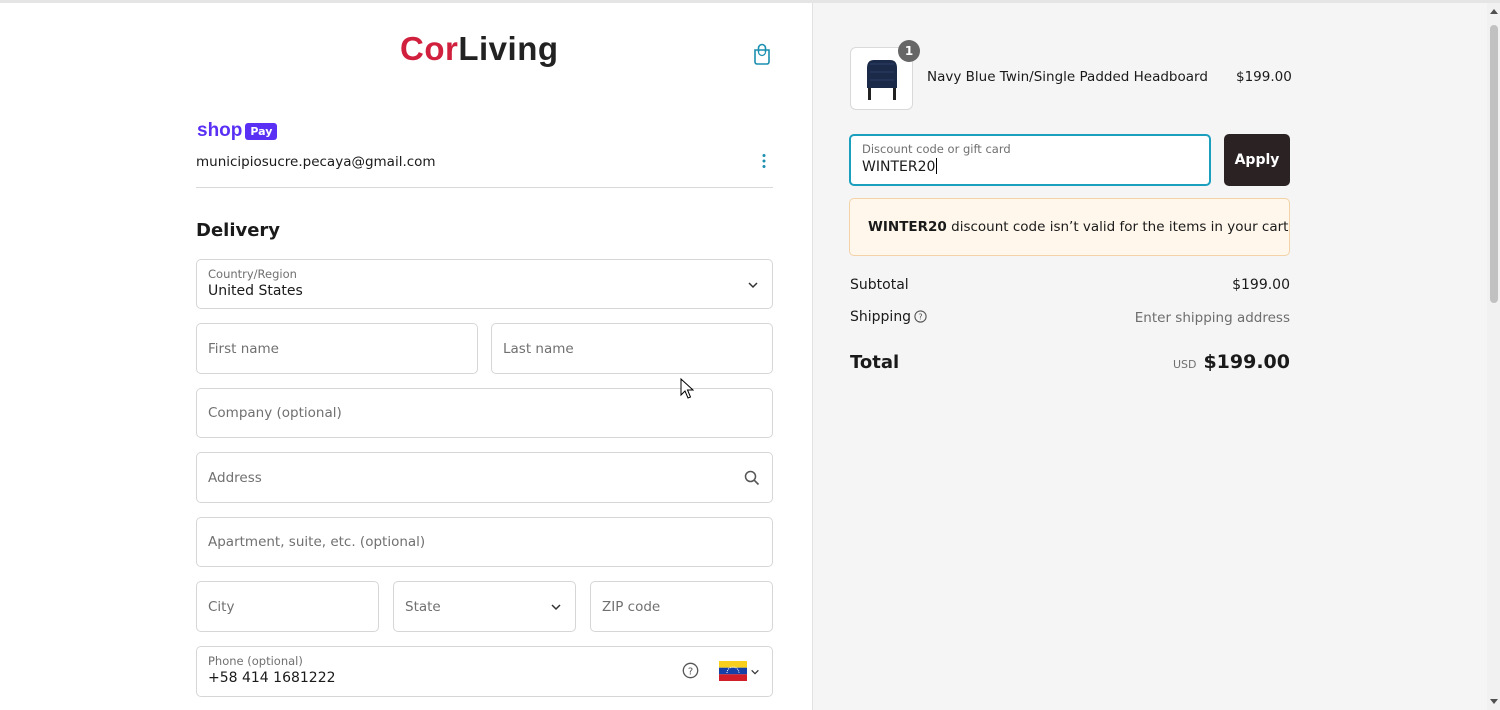  What do you see at coordinates (243, 348) in the screenshot?
I see `first-name-placeholder: First name` at bounding box center [243, 348].